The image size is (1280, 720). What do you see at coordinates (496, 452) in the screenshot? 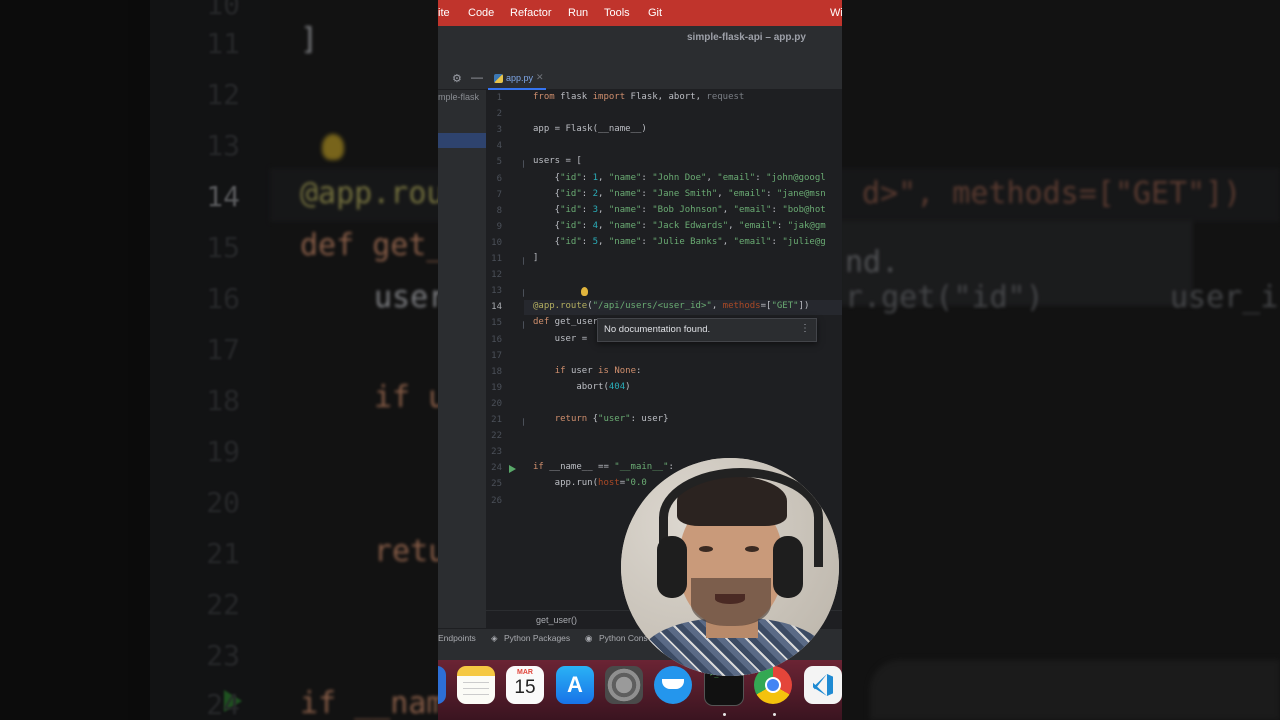
I see `line-number: 23` at bounding box center [496, 452].